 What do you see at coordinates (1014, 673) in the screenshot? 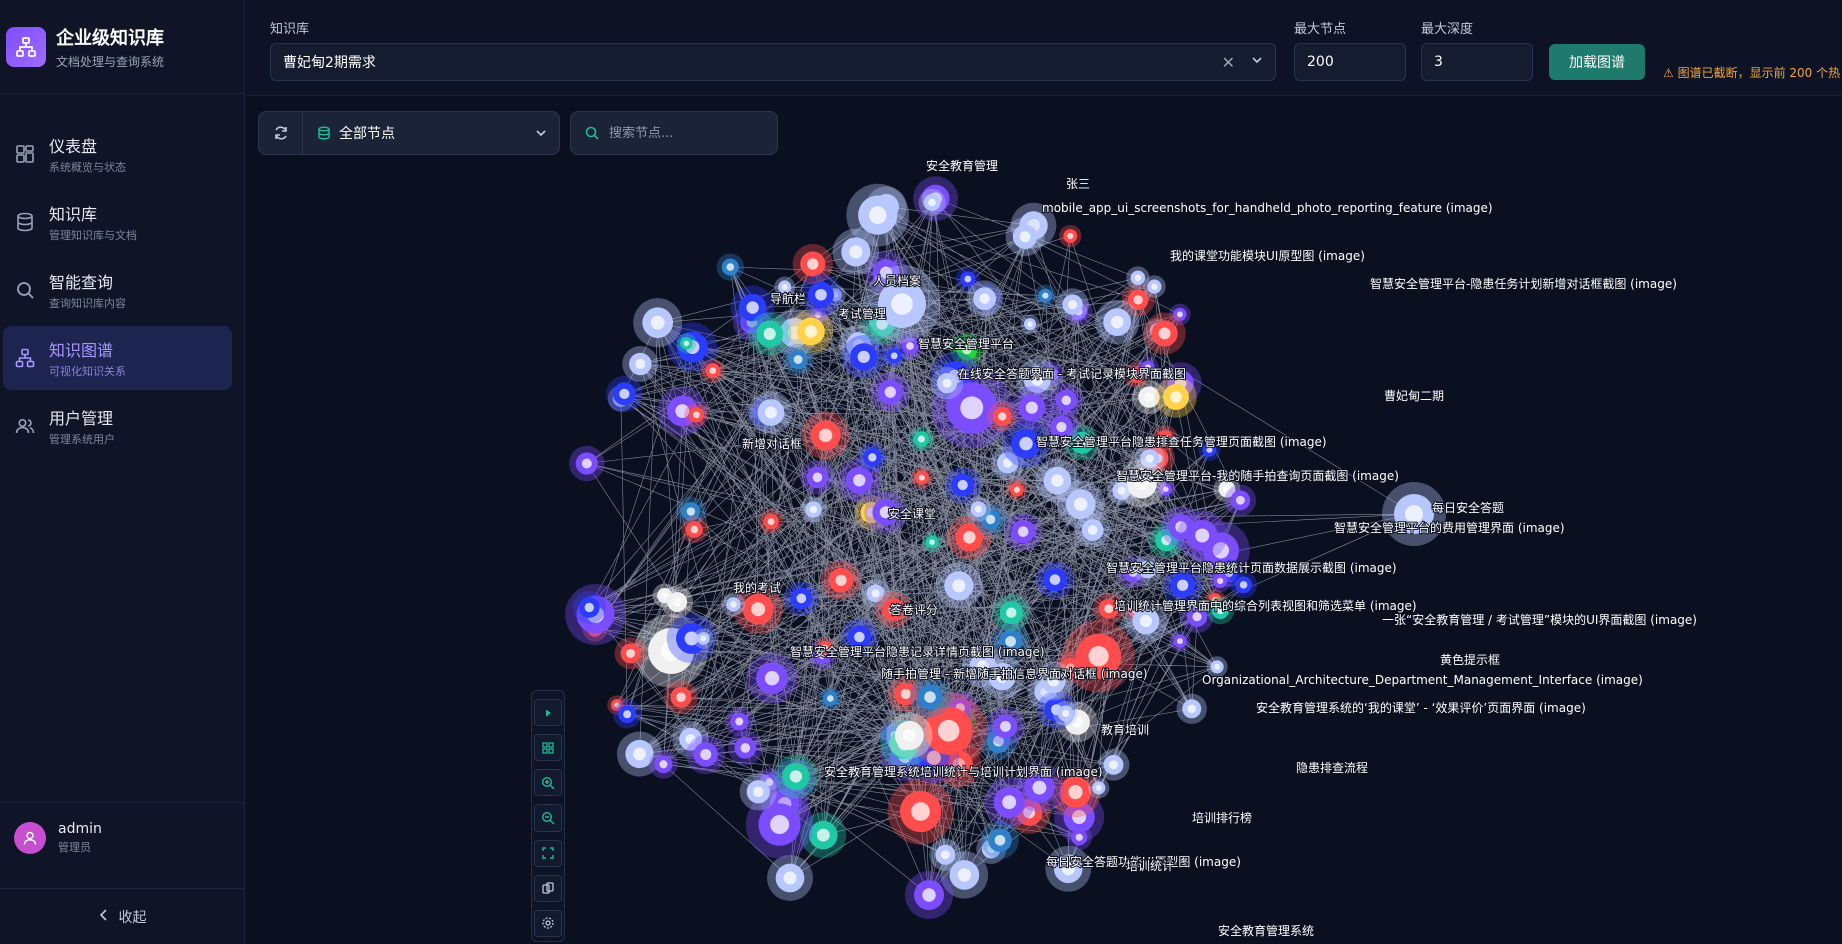
I see `graph-node-label: 随手拍管理 - 新增随手拍信息界面对话框 (image)` at bounding box center [1014, 673].